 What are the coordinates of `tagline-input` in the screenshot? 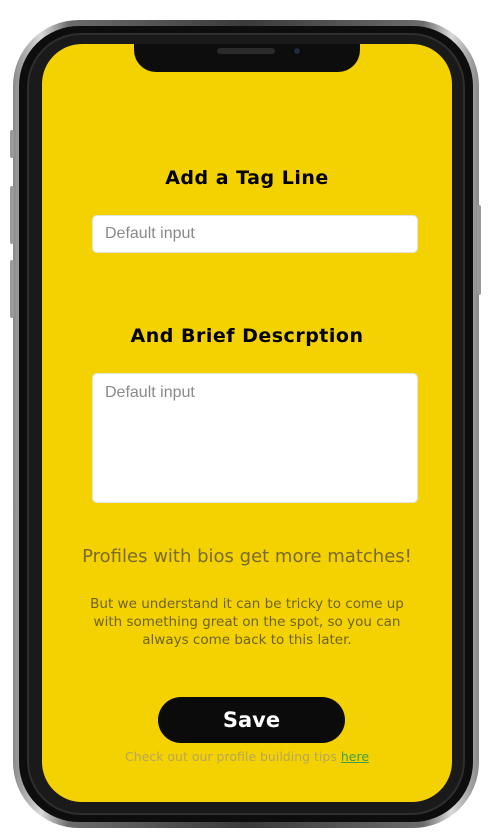 It's located at (255, 234).